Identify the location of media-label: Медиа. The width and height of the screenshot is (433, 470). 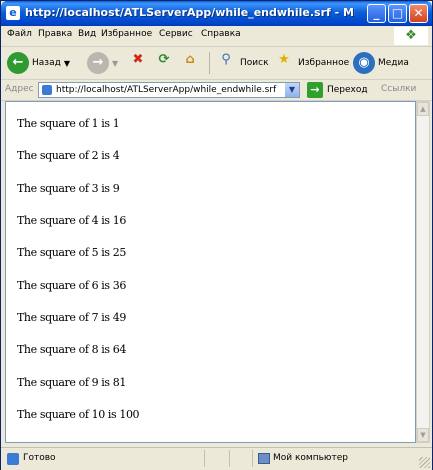
(393, 63).